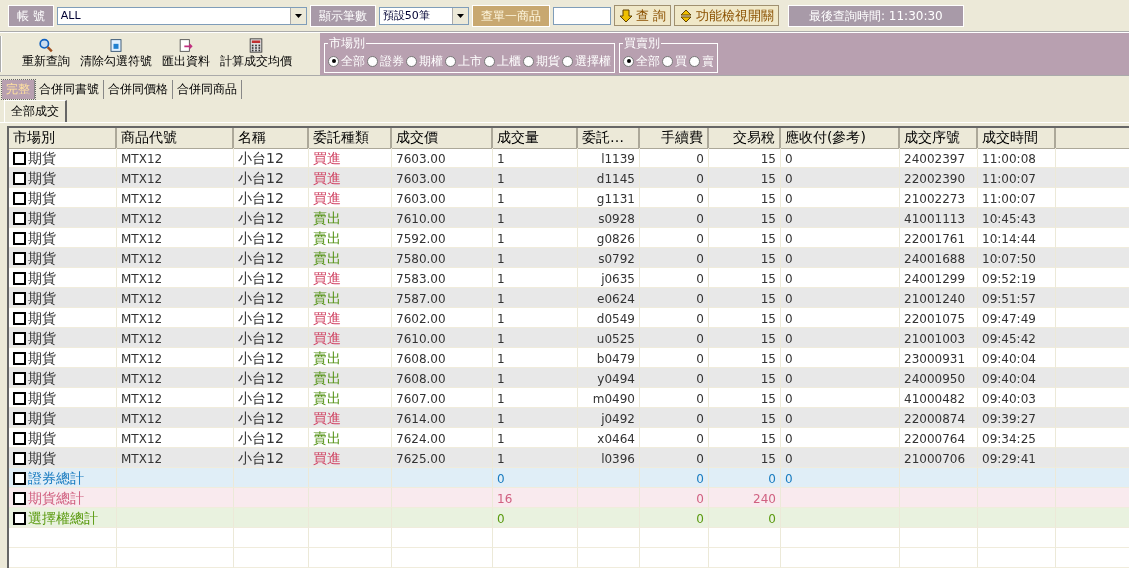 The image size is (1129, 568). What do you see at coordinates (442, 138) in the screenshot?
I see `column-header: 成交價` at bounding box center [442, 138].